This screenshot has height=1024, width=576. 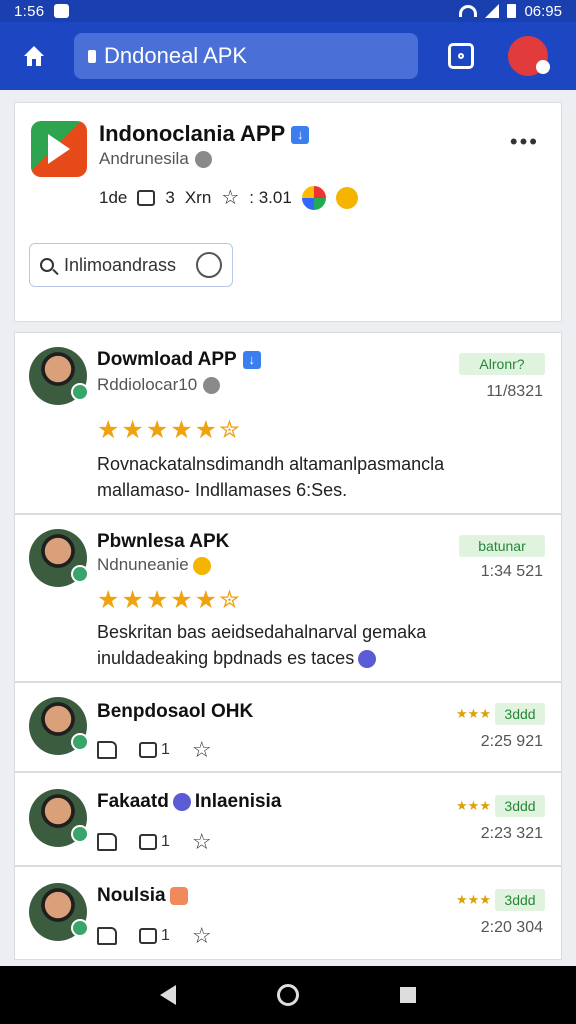 I want to click on status-badge: Alronr?, so click(x=502, y=364).